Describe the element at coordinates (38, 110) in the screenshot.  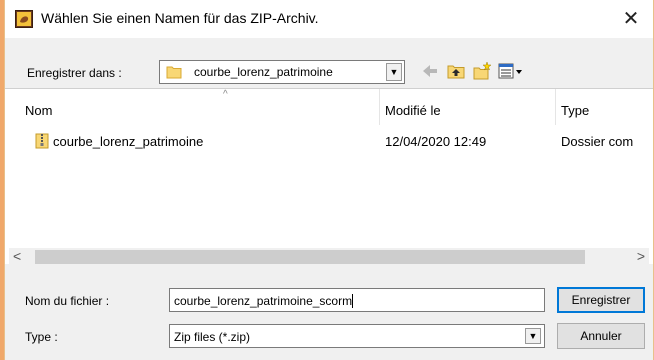
I see `column-header-name: Nom` at that location.